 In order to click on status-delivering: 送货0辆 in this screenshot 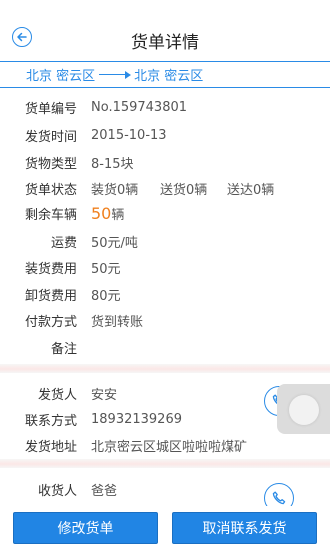, I will do `click(184, 190)`.